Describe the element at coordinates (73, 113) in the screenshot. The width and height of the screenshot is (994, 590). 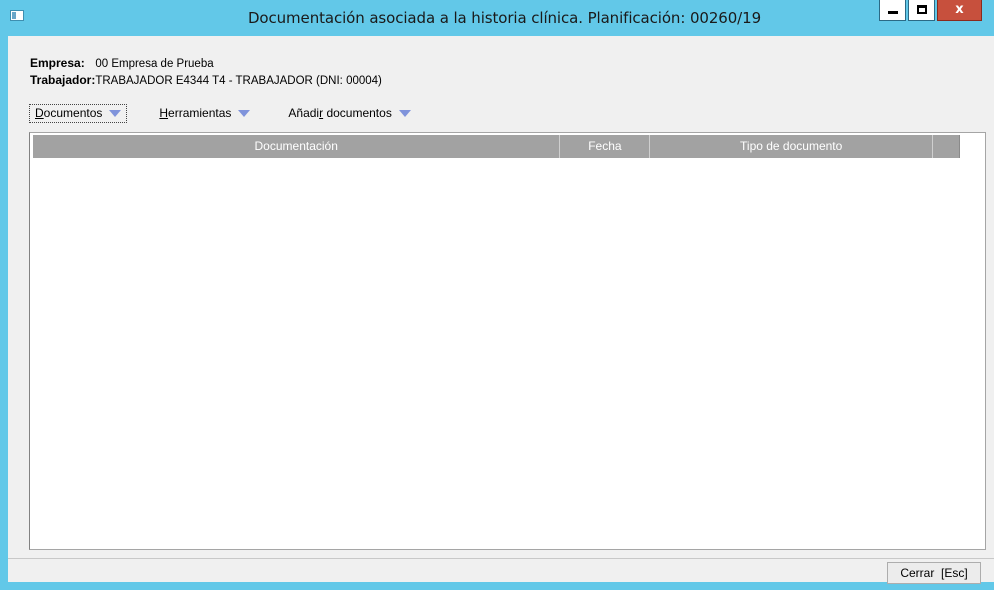
I see `documentos-label: ocumentos` at that location.